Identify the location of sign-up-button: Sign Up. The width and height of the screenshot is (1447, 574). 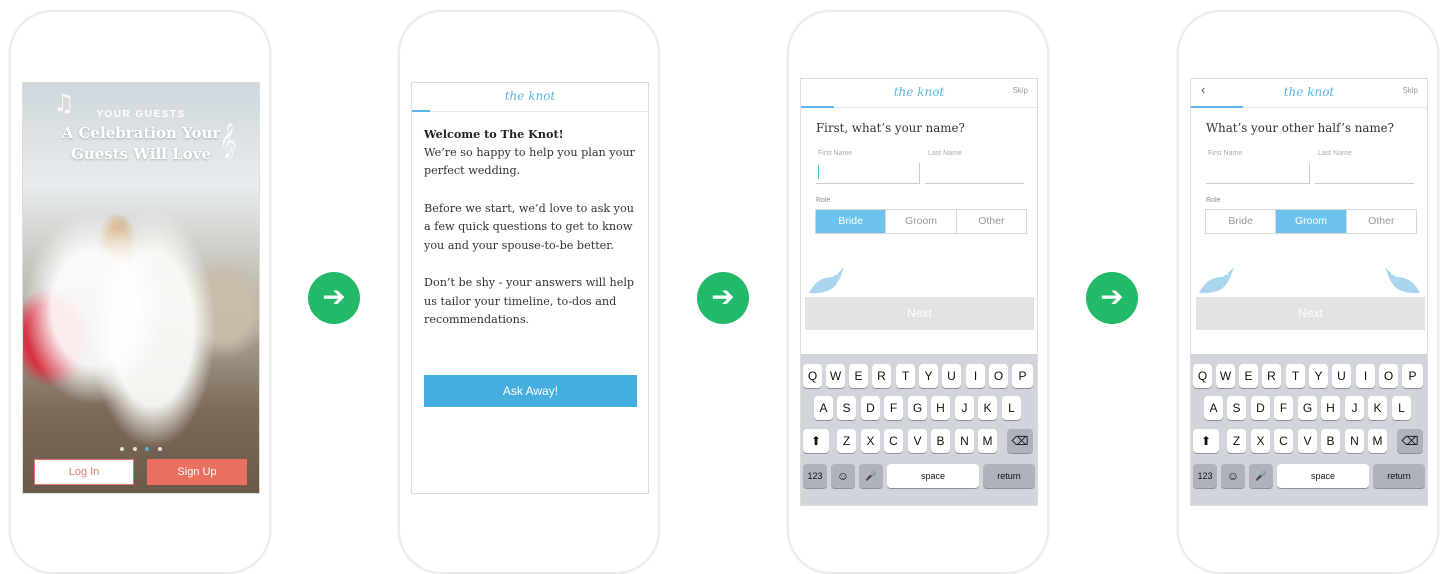
(197, 472).